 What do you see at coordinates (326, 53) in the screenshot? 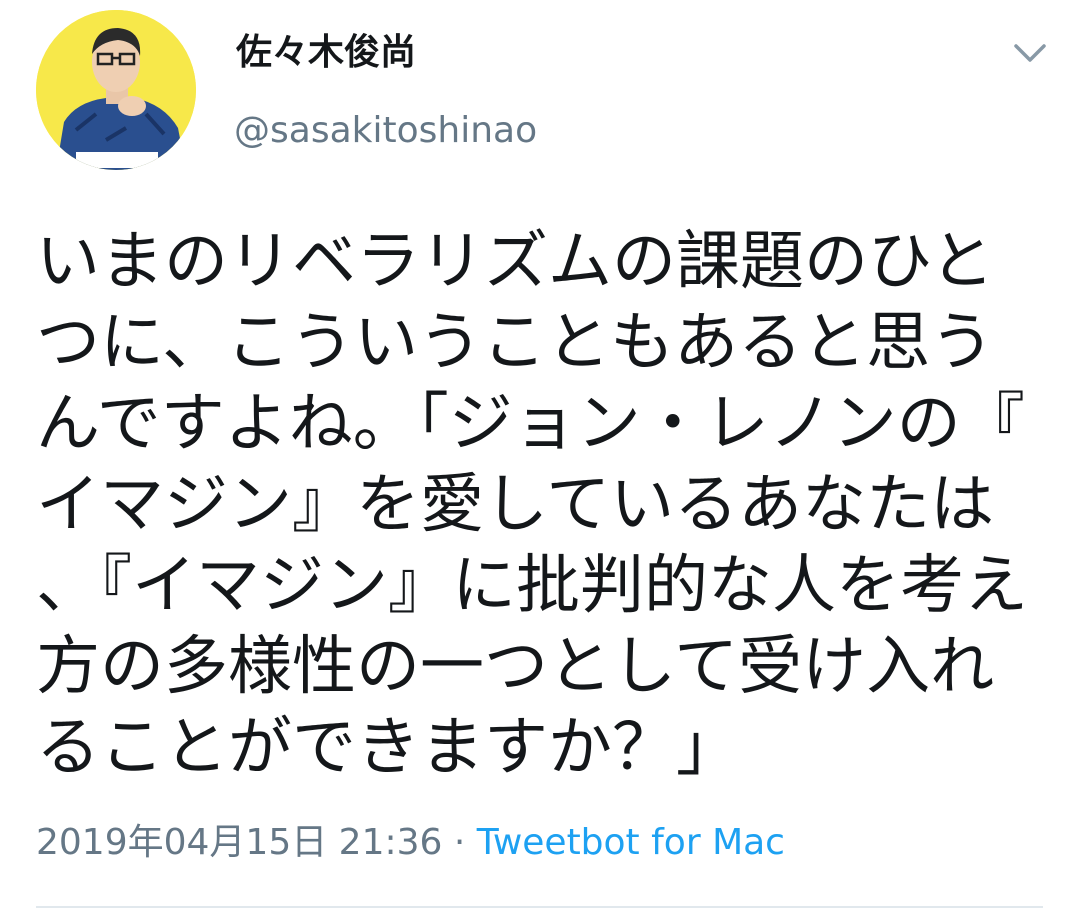
I see `display-name: 佐々木俊尚` at bounding box center [326, 53].